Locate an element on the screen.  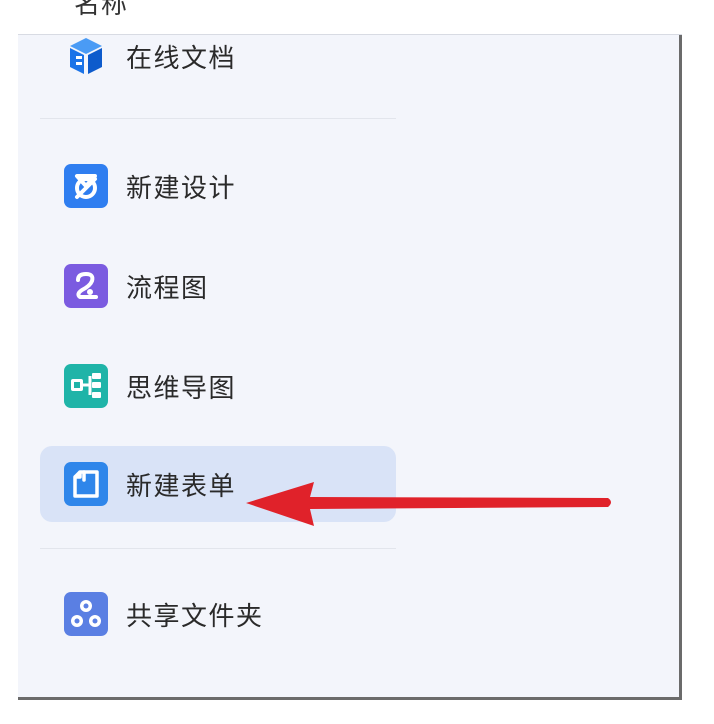
menu-item-label: 新建表单 is located at coordinates (181, 486).